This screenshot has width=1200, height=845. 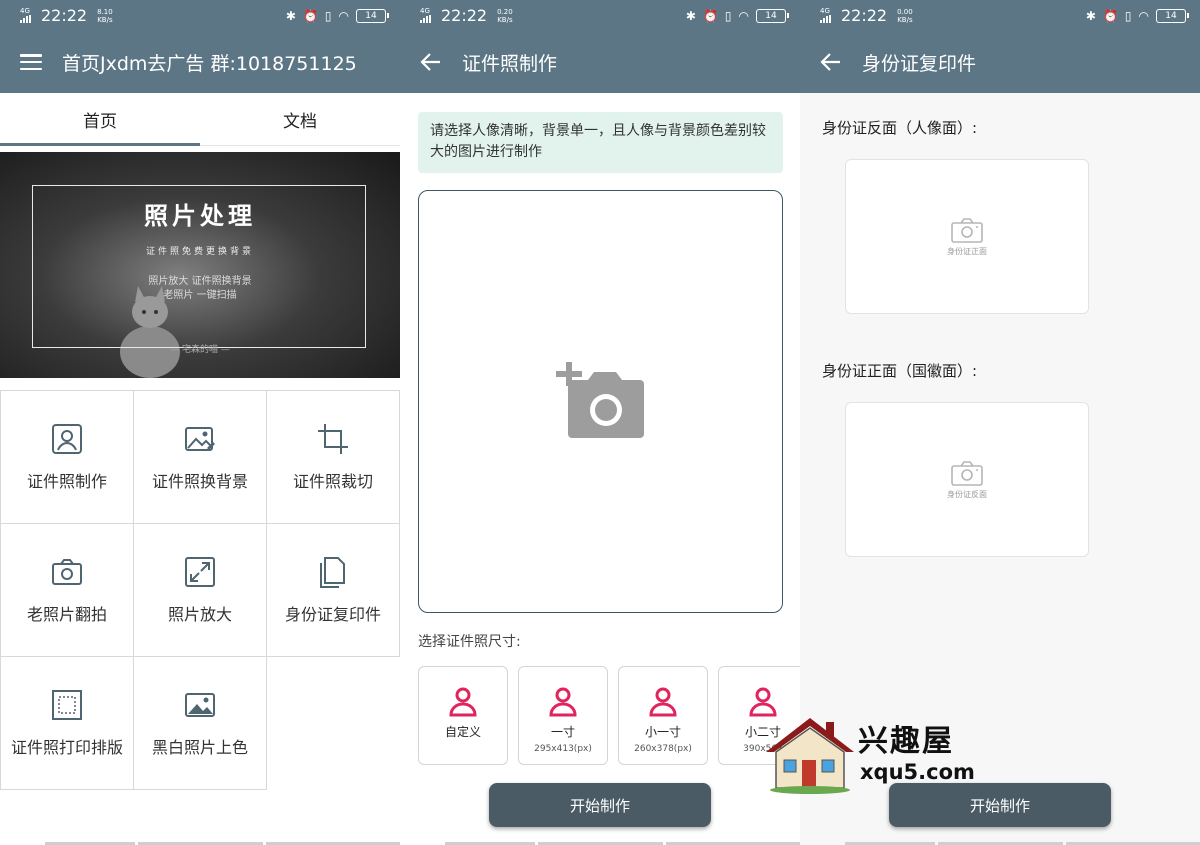 What do you see at coordinates (66, 481) in the screenshot?
I see `grid-item-label: 证件照制作` at bounding box center [66, 481].